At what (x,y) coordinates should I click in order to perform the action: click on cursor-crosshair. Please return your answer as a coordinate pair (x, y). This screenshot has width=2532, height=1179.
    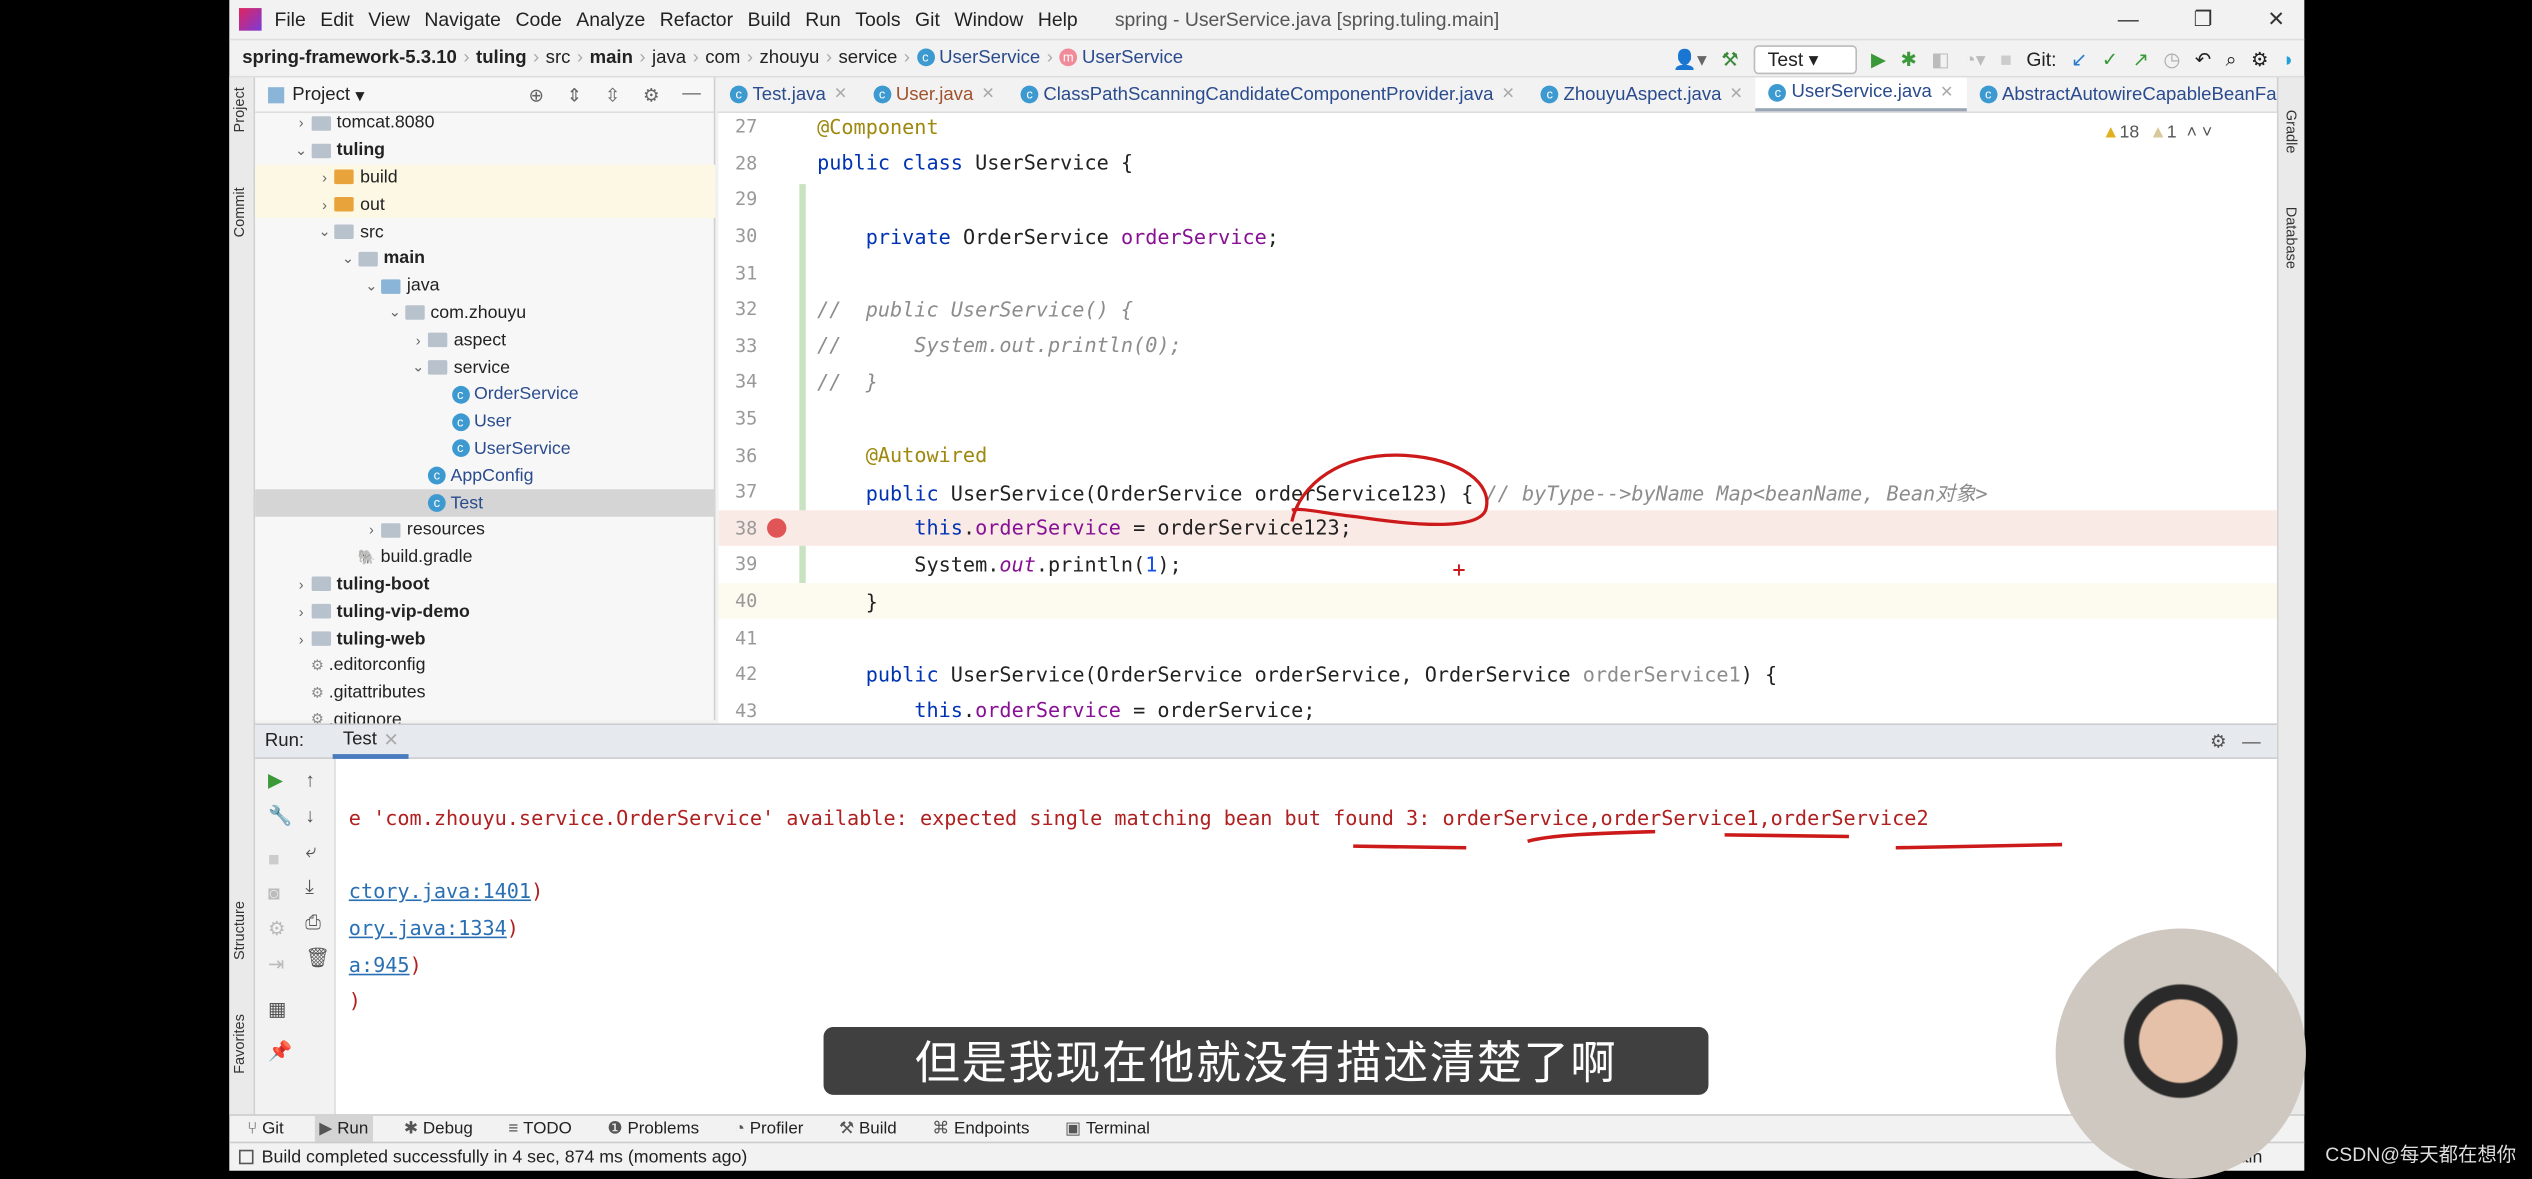
    Looking at the image, I should click on (1459, 570).